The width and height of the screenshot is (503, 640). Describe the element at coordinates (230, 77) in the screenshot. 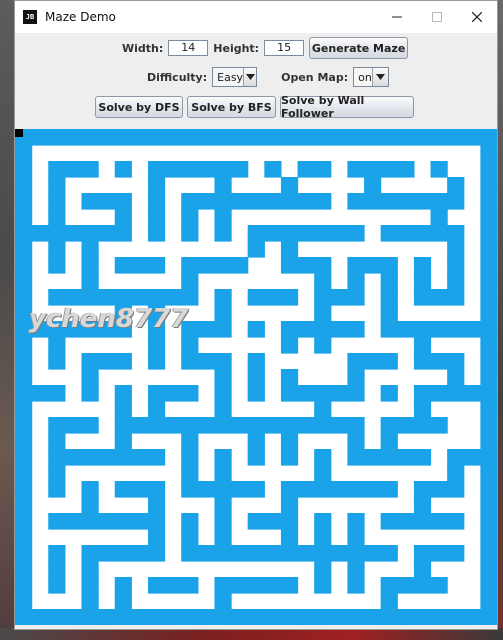

I see `difficulty-value: Easy` at that location.